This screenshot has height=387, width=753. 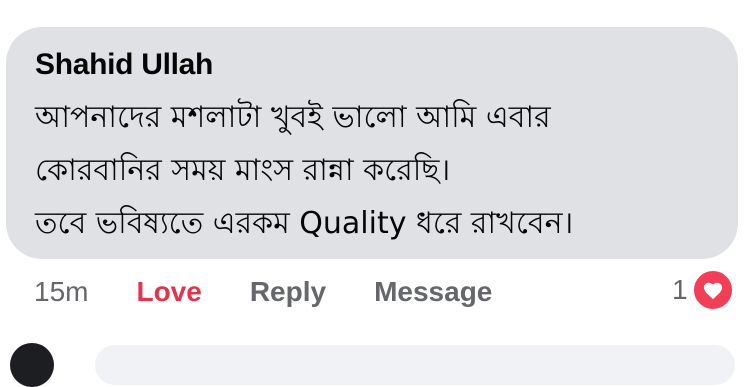 I want to click on comment-timestamp: 15m, so click(x=61, y=292).